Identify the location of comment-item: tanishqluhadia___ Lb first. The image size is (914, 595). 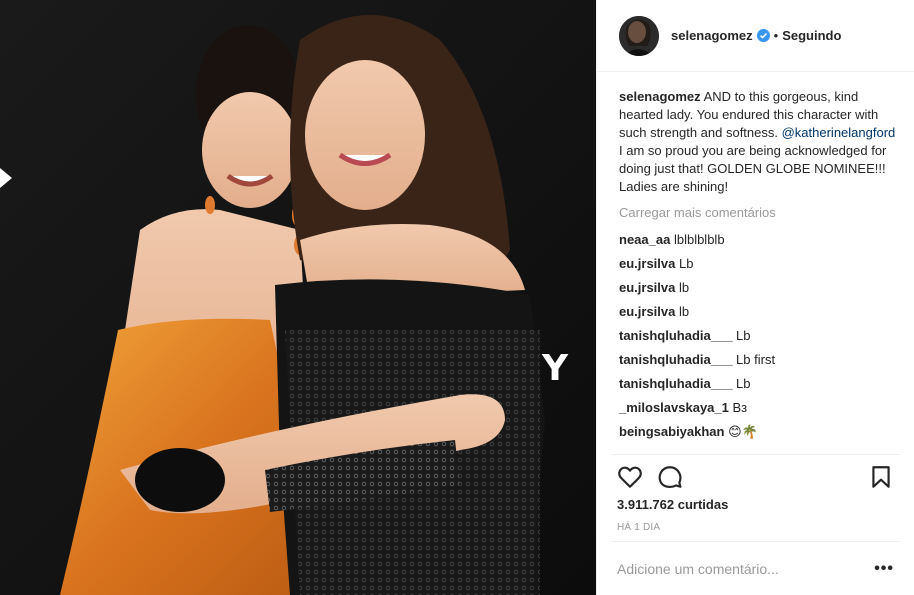
(760, 363).